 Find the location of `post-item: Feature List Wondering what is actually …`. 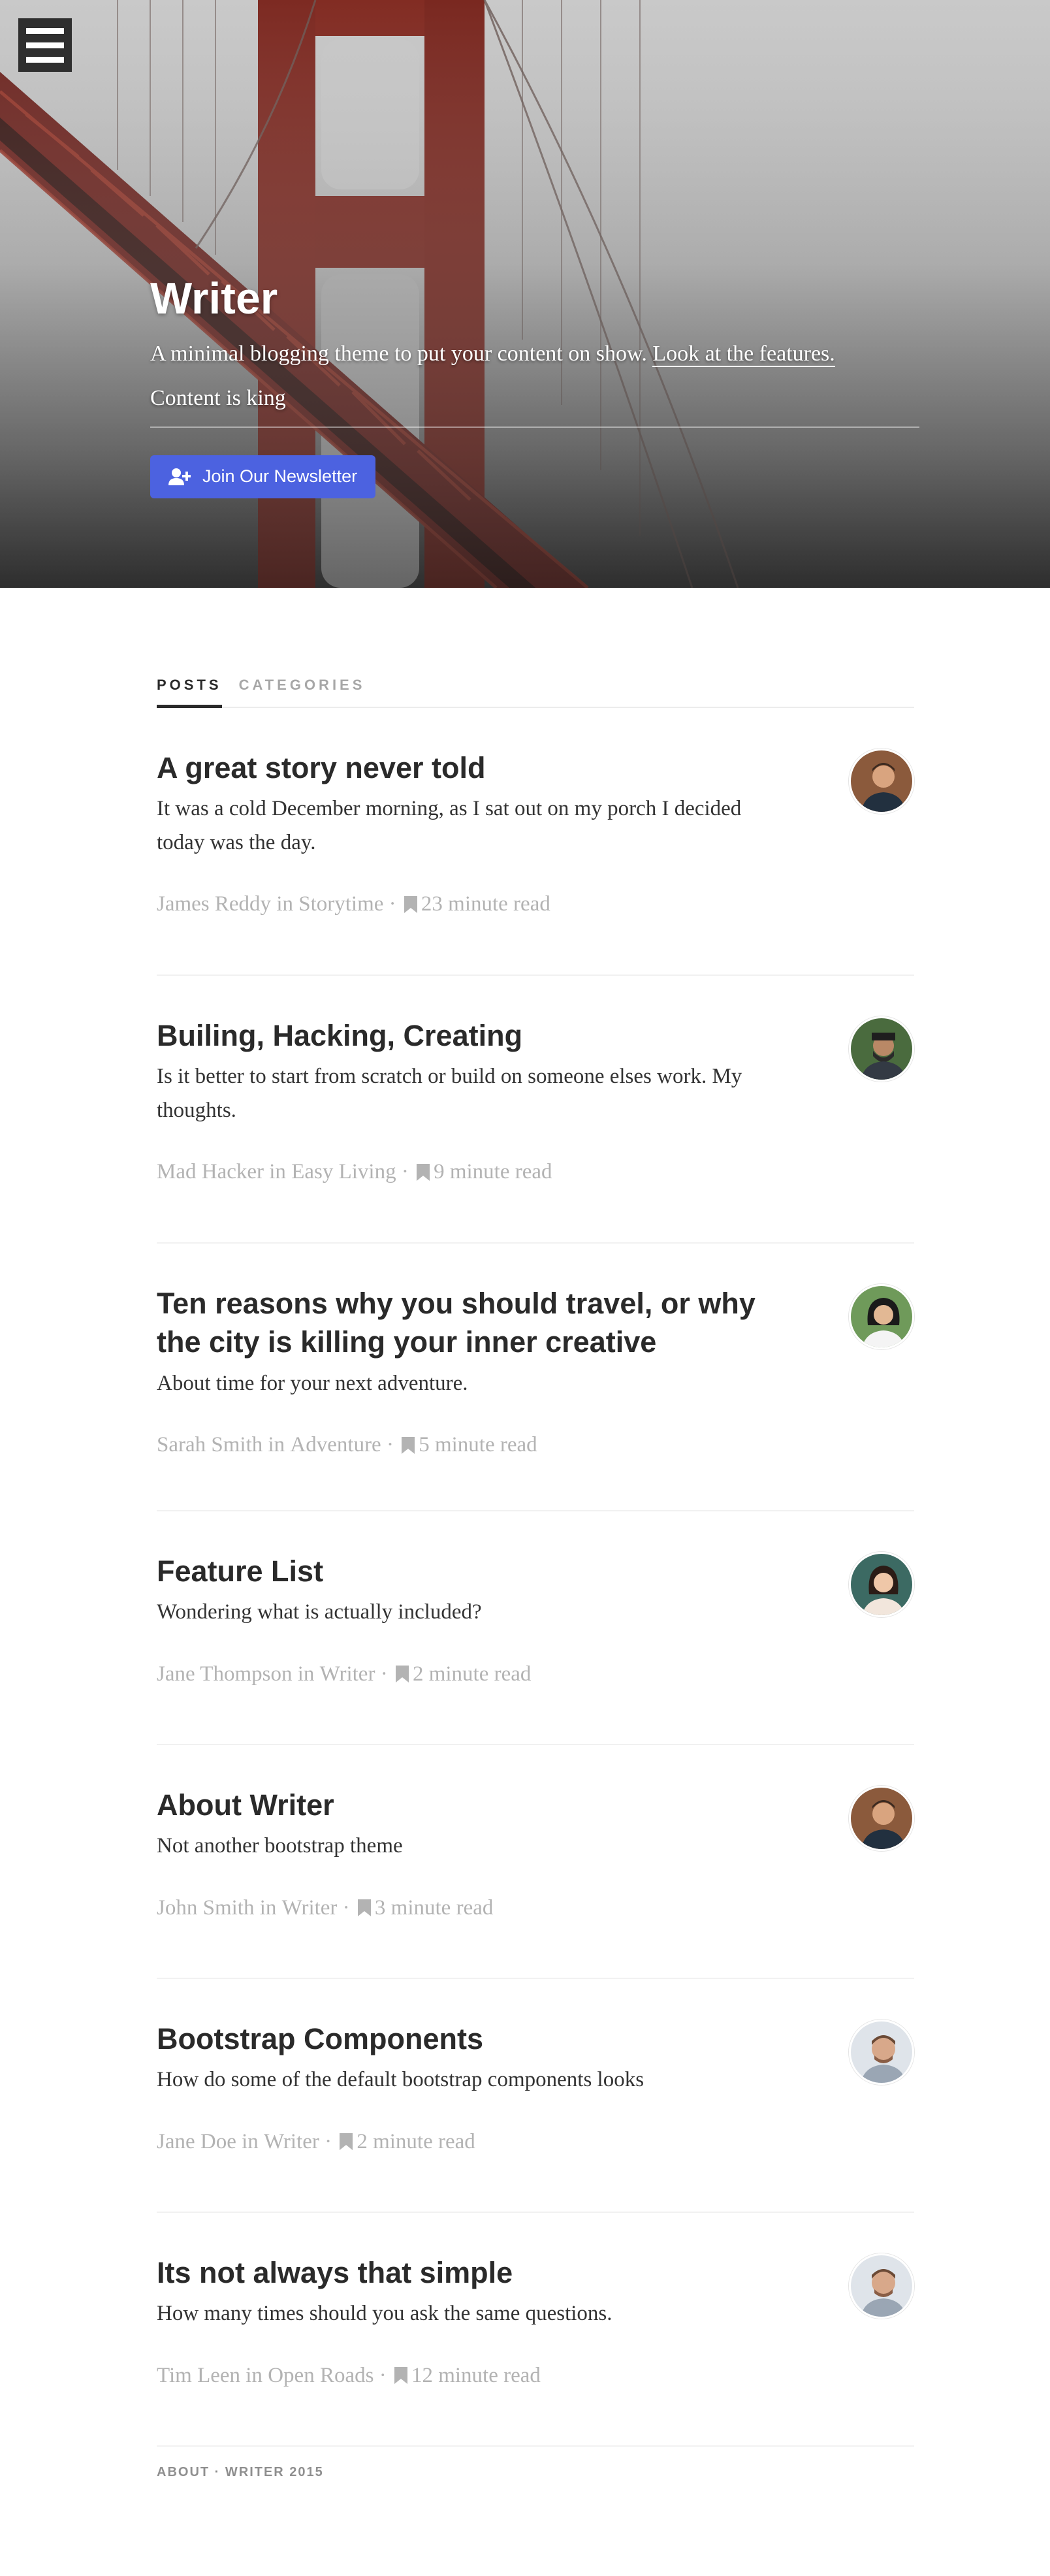

post-item: Feature List Wondering what is actually … is located at coordinates (535, 1628).